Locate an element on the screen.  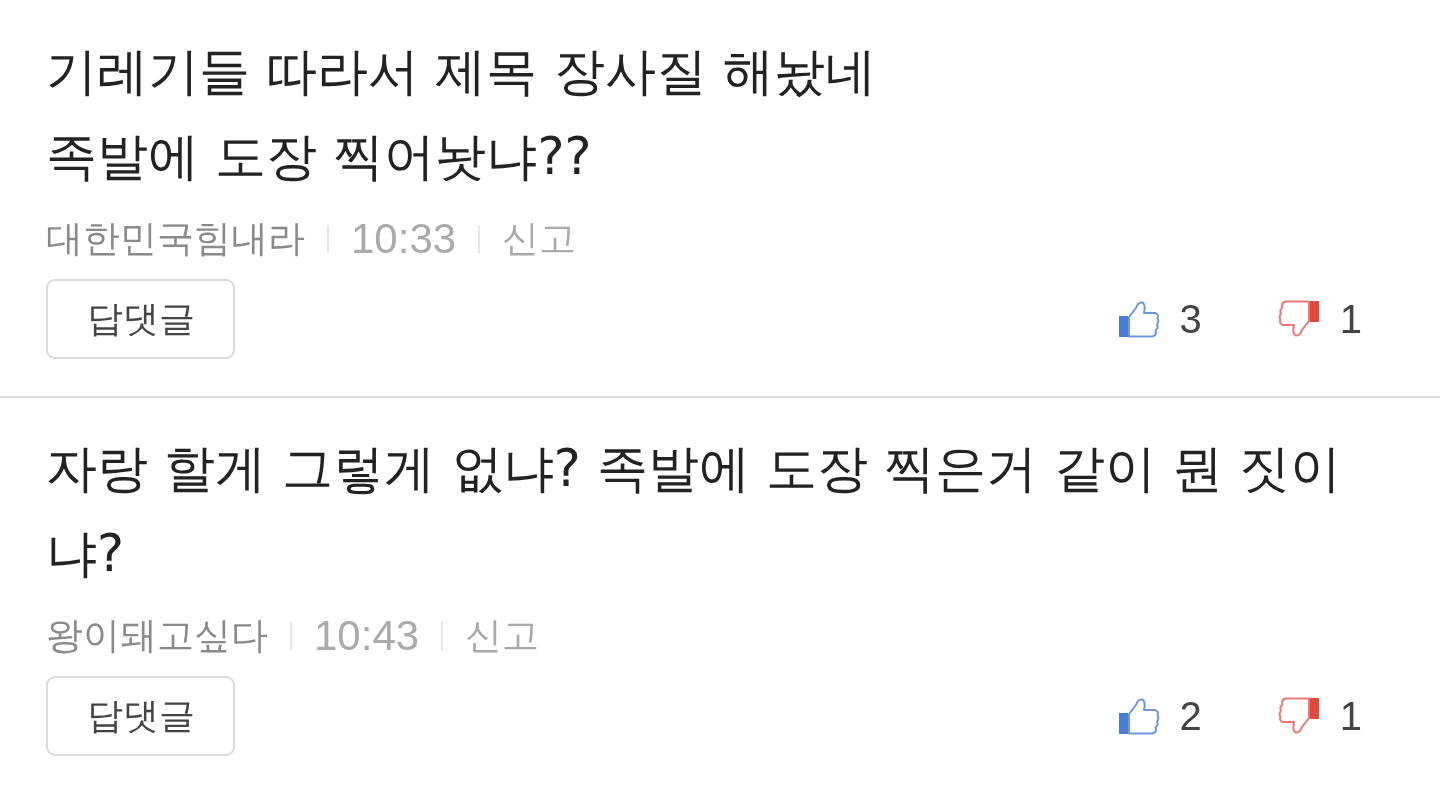
like-button: 3 is located at coordinates (1159, 319).